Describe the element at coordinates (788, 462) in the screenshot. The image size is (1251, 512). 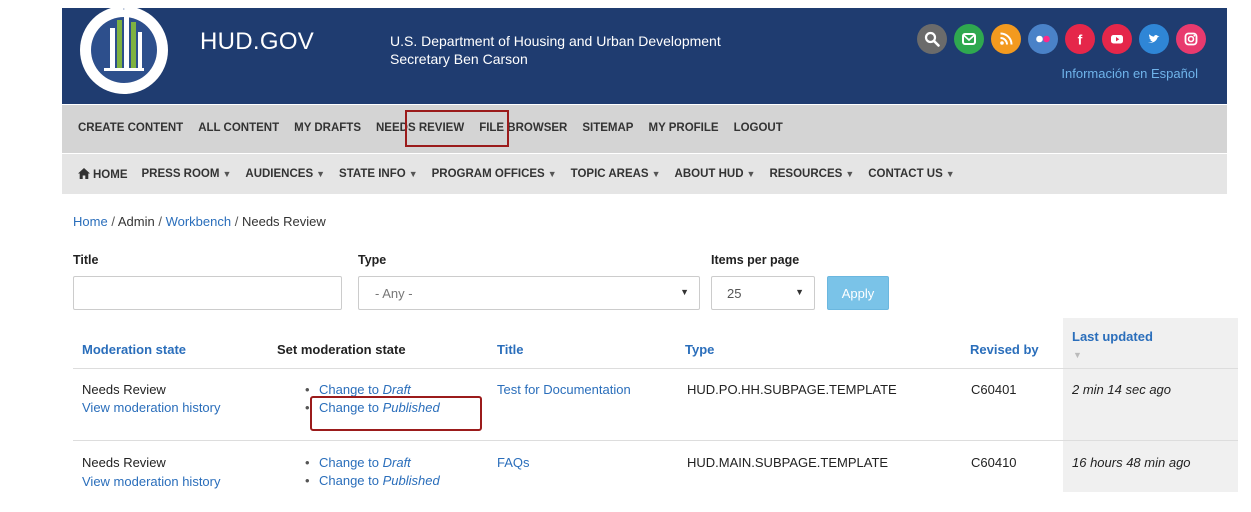
I see `row-type: HUD.MAIN.SUBPAGE.TEMPLATE` at that location.